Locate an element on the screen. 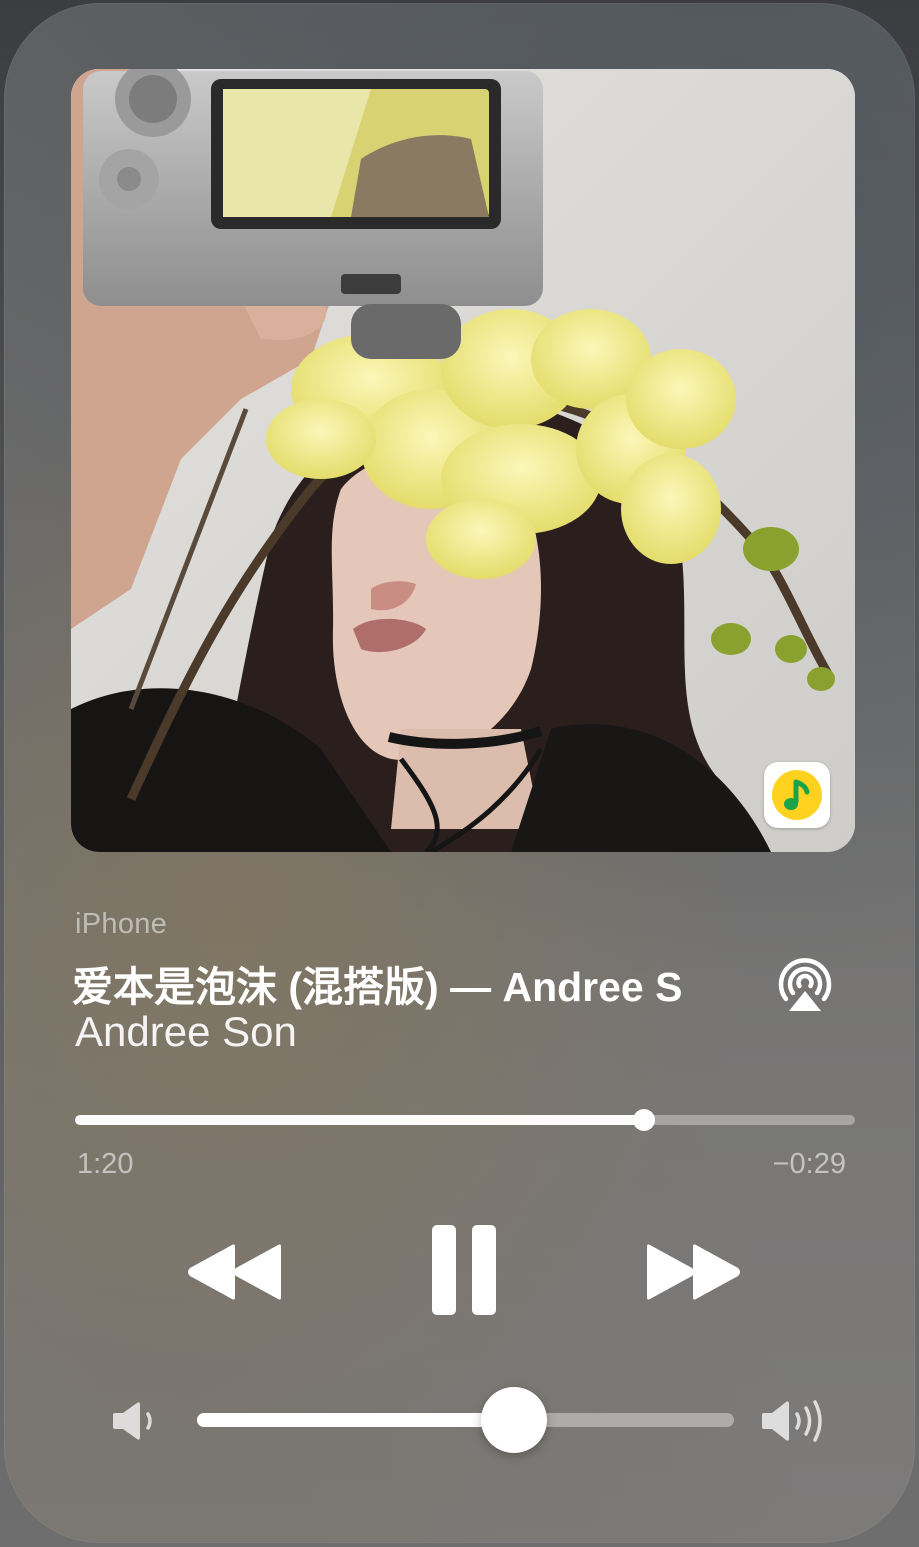  volume-low-indicator is located at coordinates (135, 1421).